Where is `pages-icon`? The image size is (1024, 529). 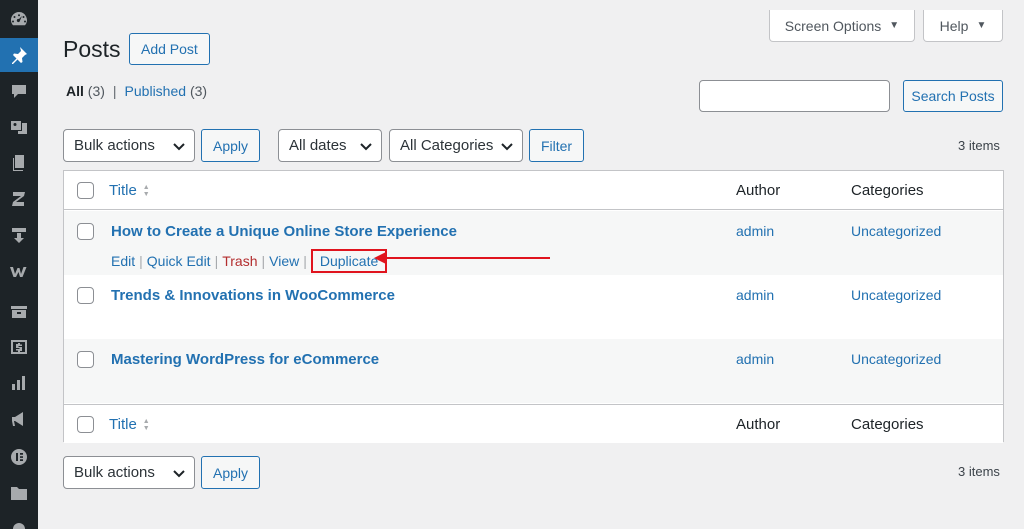
pages-icon is located at coordinates (19, 163).